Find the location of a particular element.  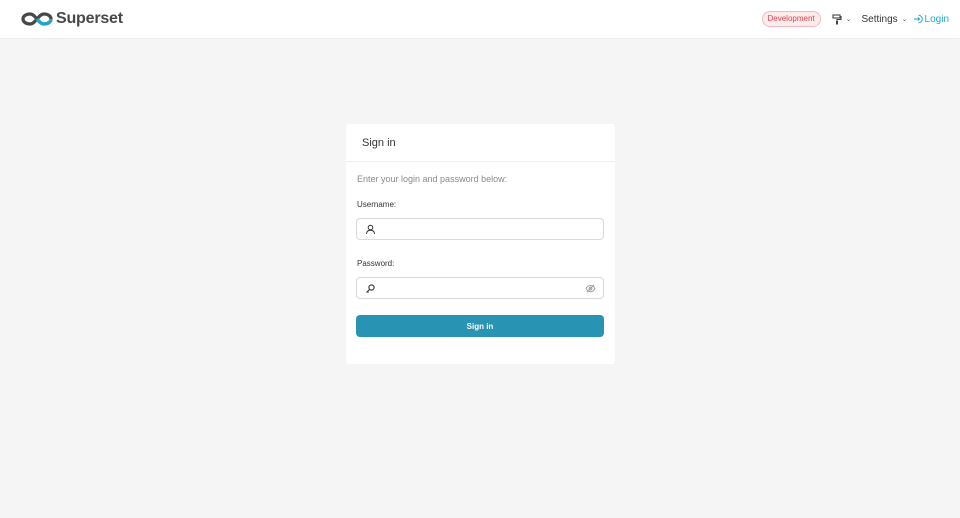

password-visibility-toggle is located at coordinates (590, 288).